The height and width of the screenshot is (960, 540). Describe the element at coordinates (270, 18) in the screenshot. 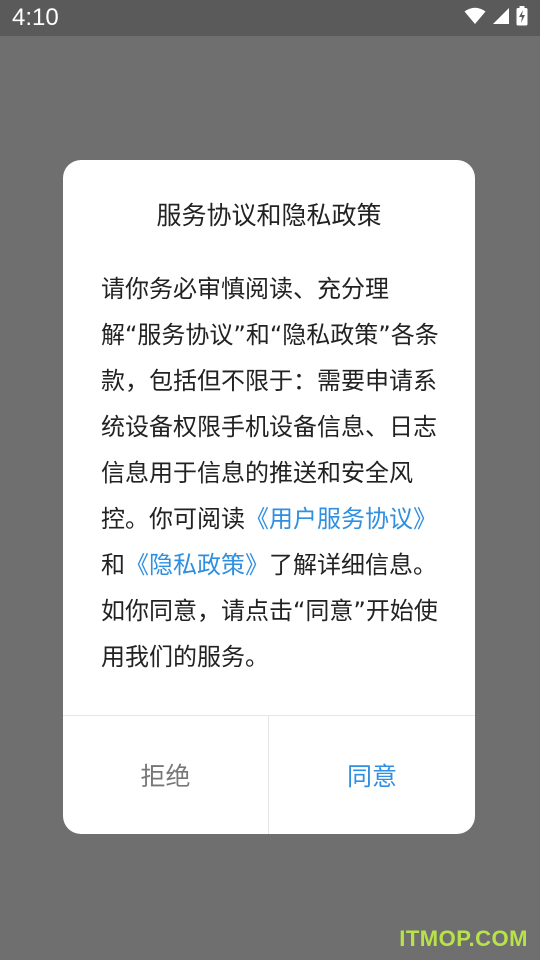

I see `status-bar: 4:10` at that location.